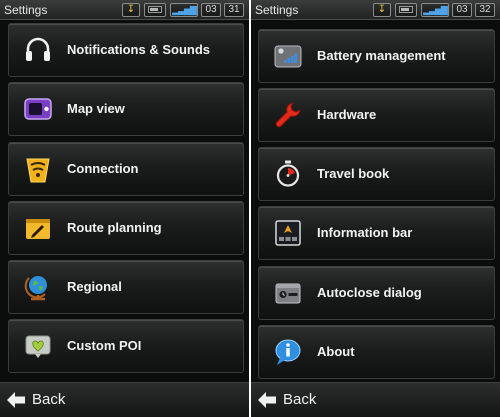 This screenshot has width=500, height=417. I want to click on map-view-icon, so click(38, 109).